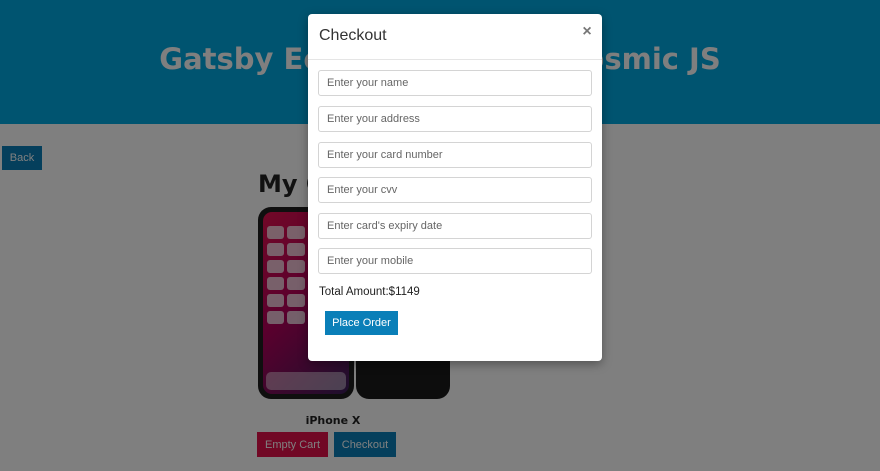 The image size is (880, 471). Describe the element at coordinates (369, 292) in the screenshot. I see `total-amount: Total Amount:$1149` at that location.